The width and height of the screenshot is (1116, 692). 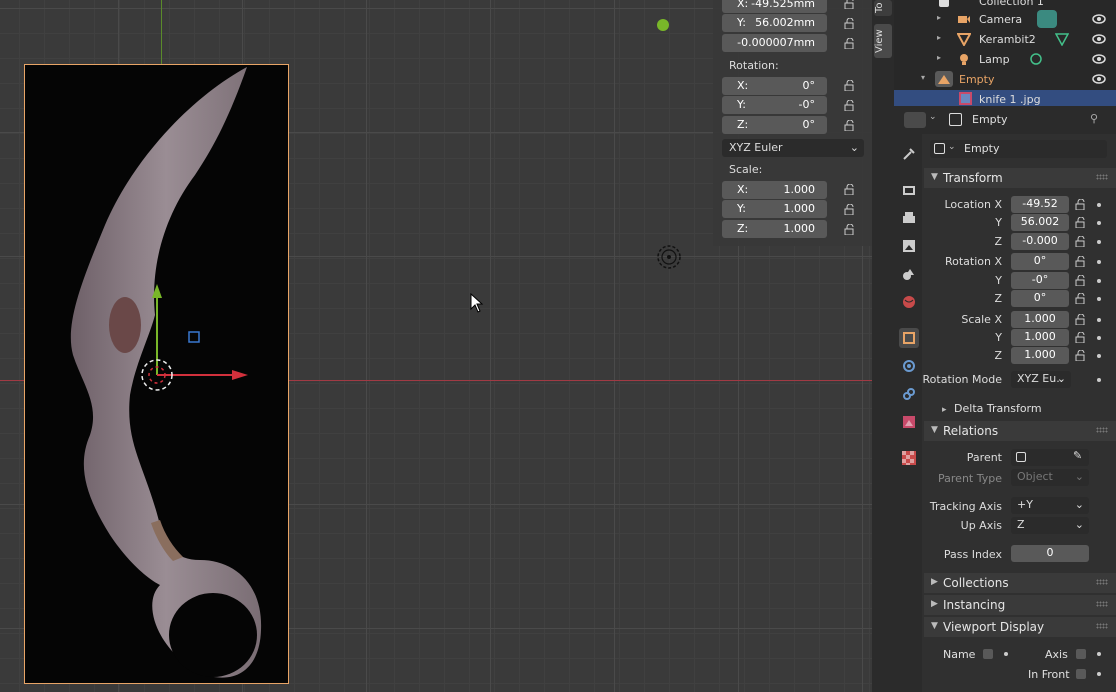 I want to click on location-y-input: 56.002, so click(x=1040, y=222).